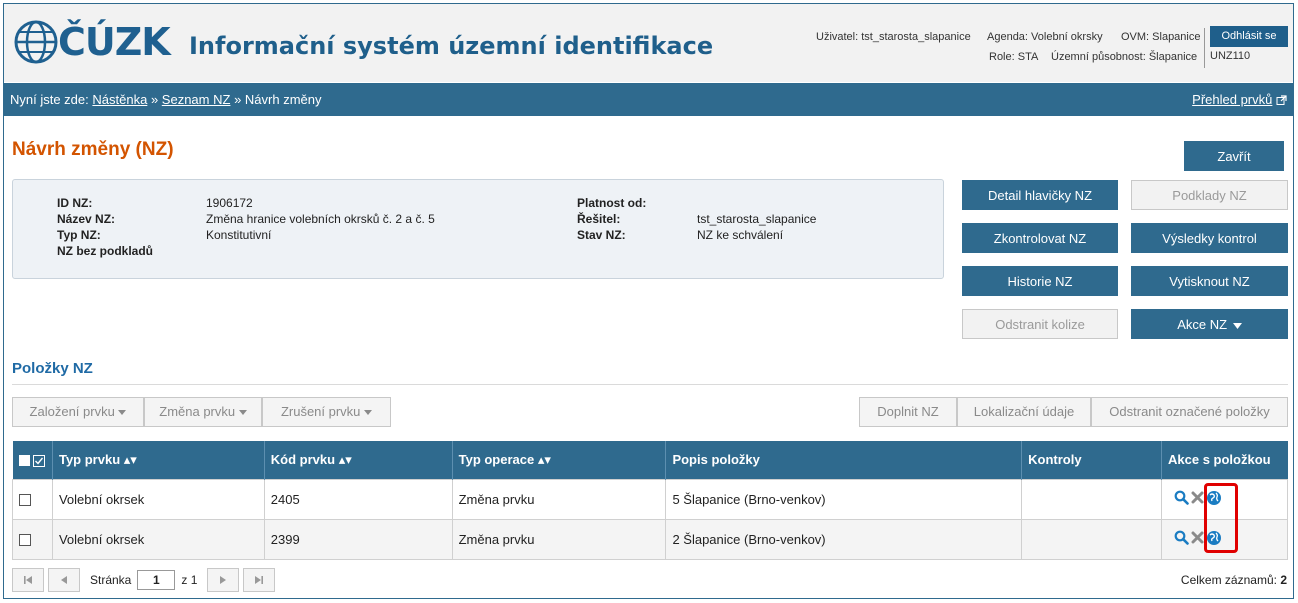  I want to click on check-select-icon, so click(39, 460).